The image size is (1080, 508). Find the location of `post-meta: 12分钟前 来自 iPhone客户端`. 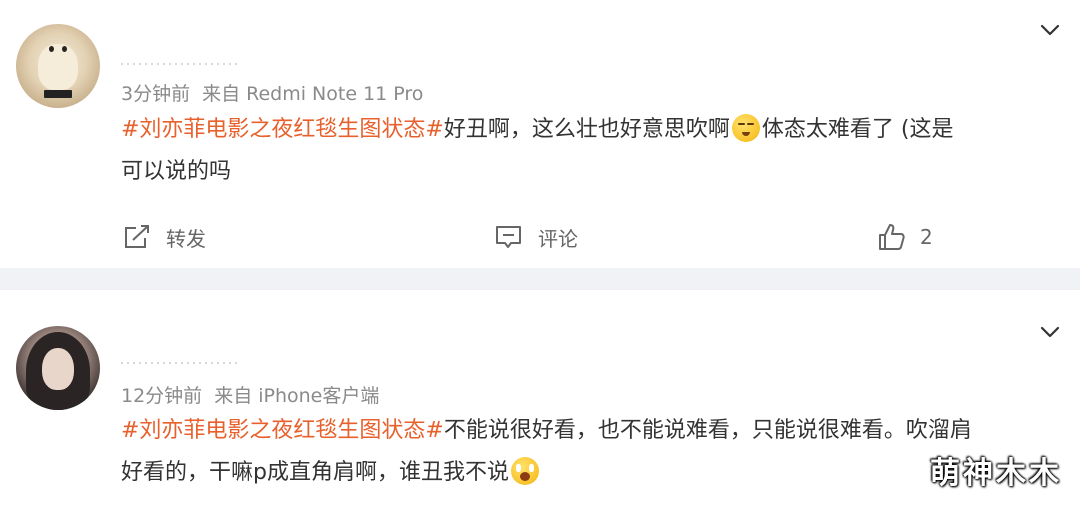

post-meta: 12分钟前 来自 iPhone客户端 is located at coordinates (250, 394).